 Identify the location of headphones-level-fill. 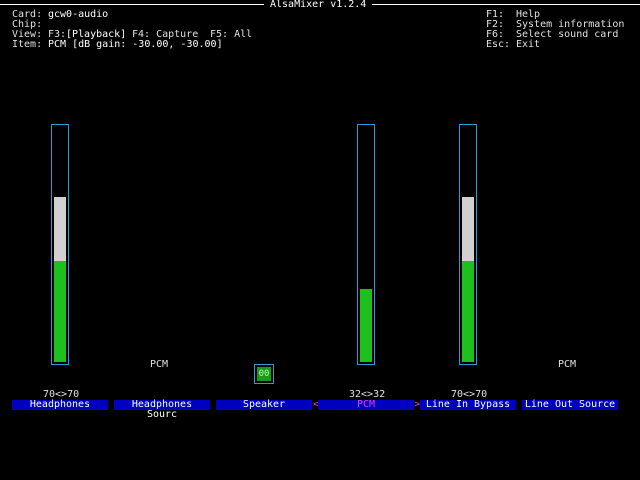
(60, 311).